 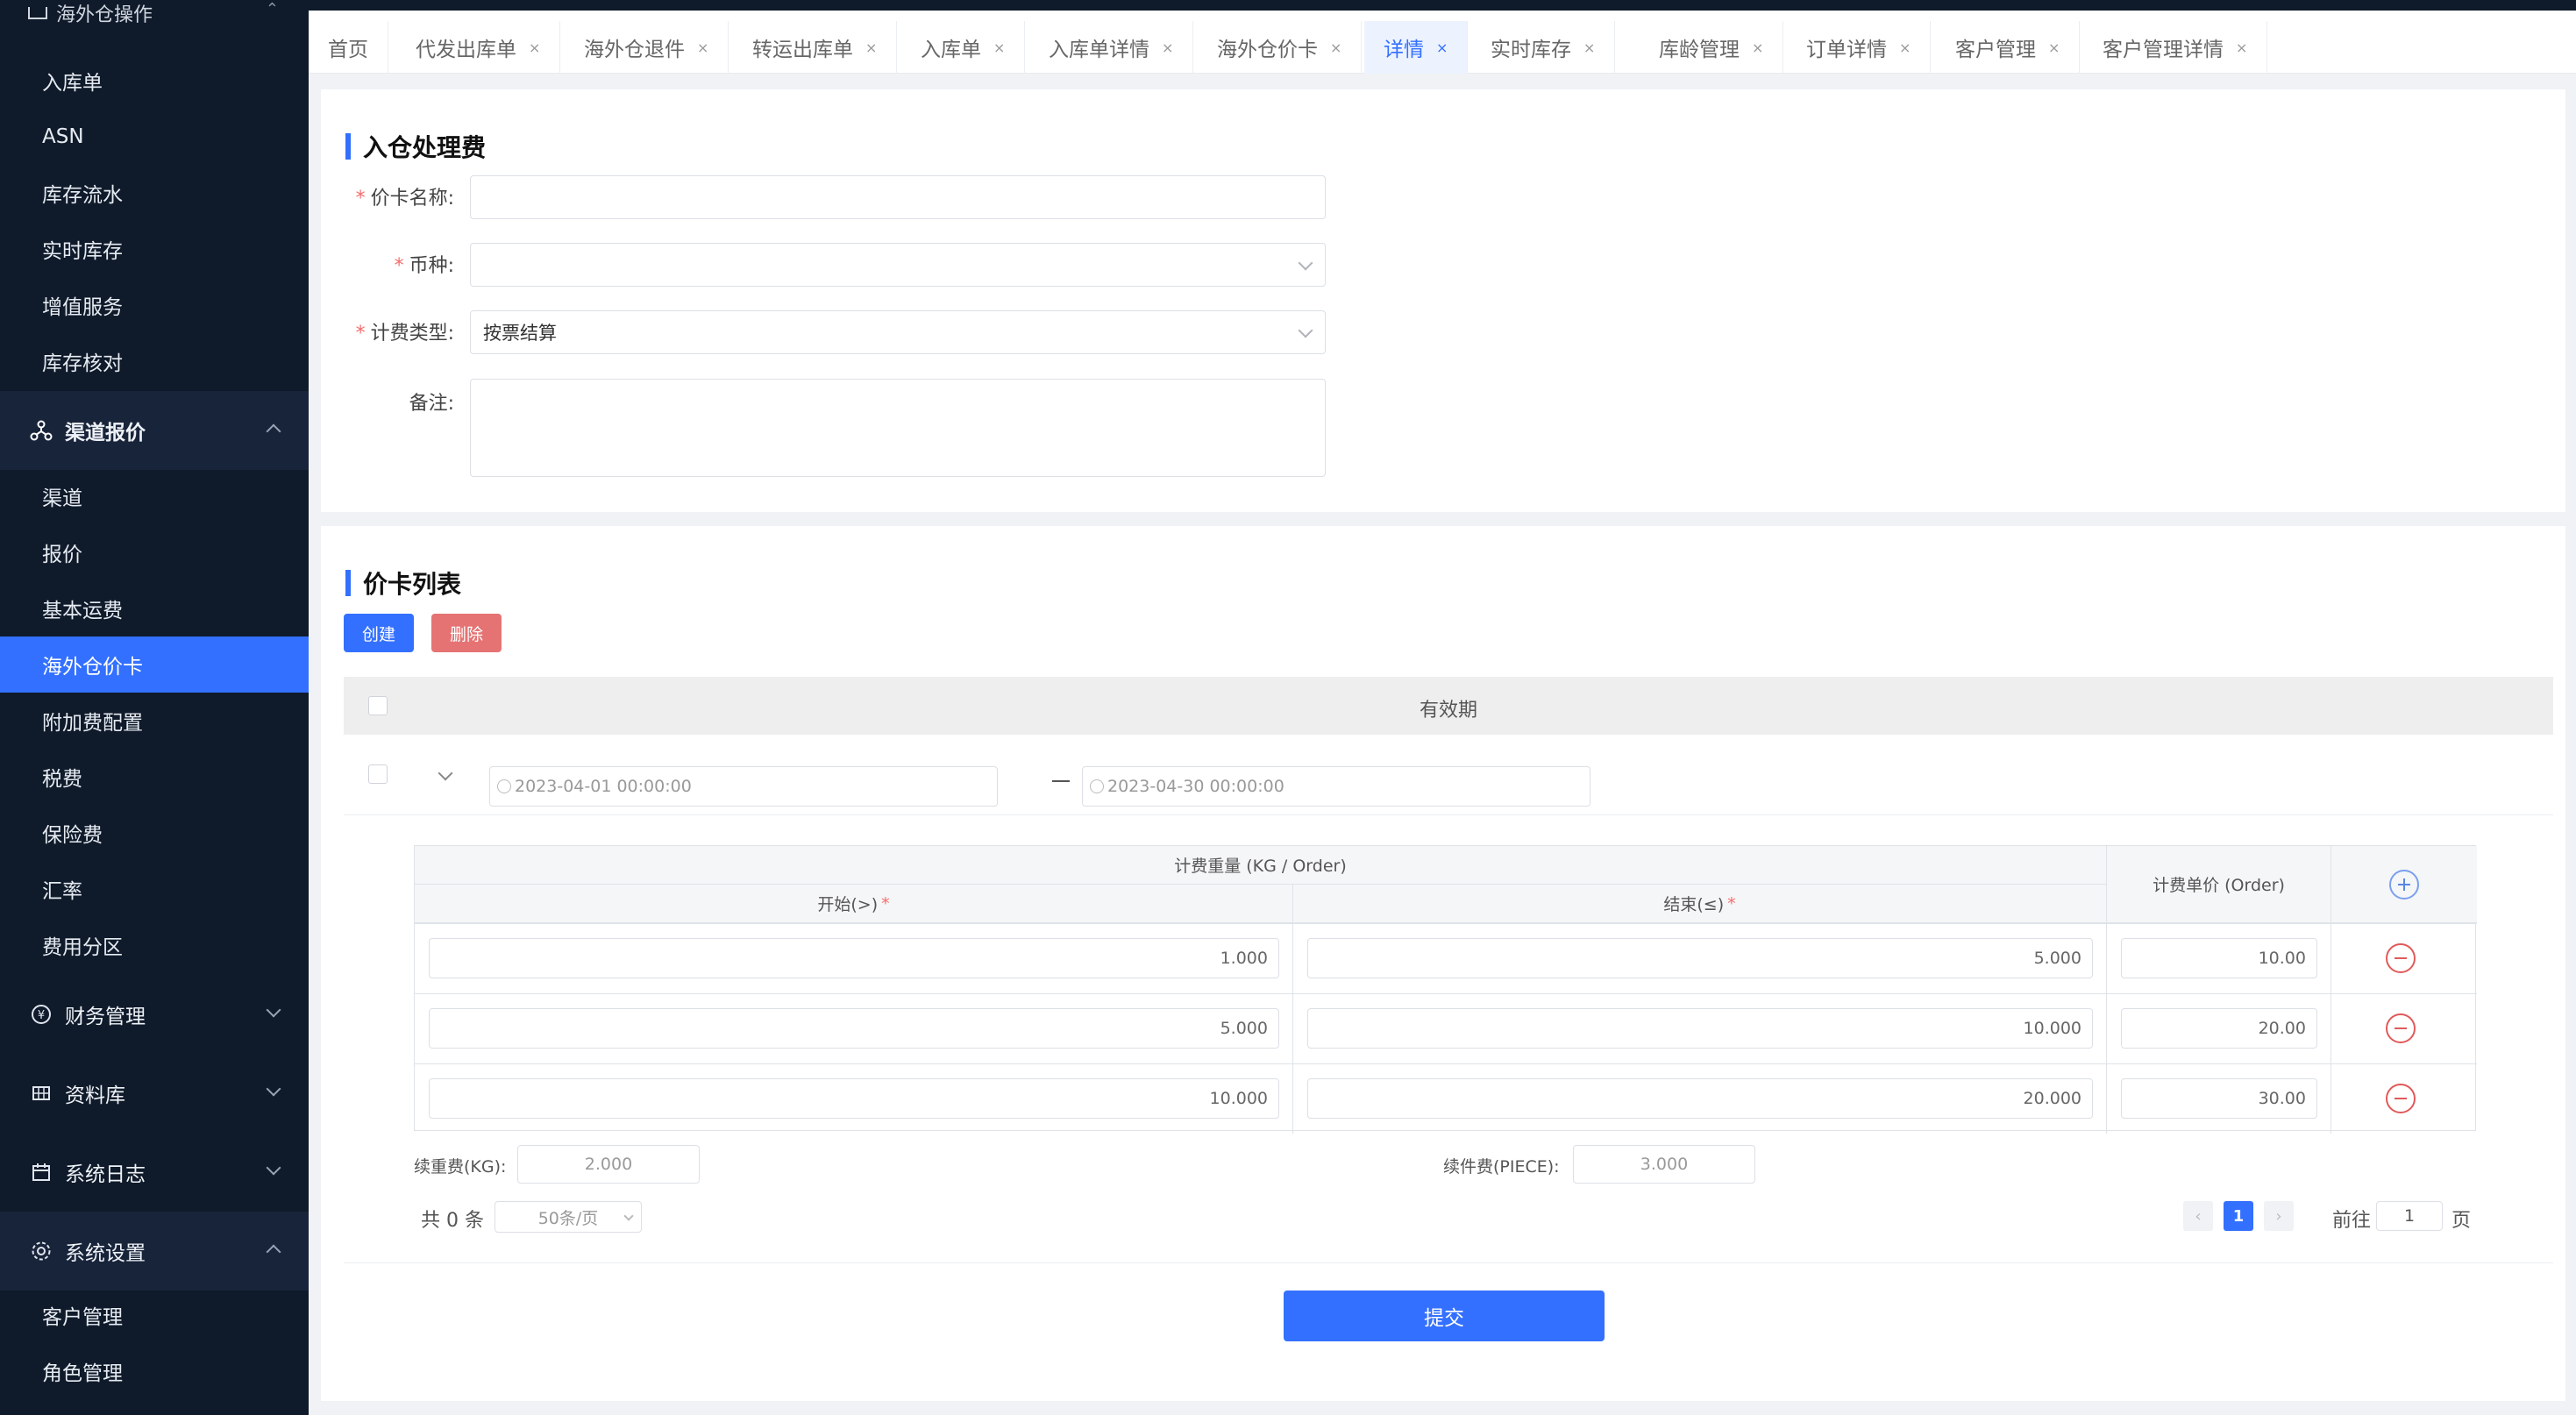 I want to click on tab: 库龄管理 ×, so click(x=1712, y=47).